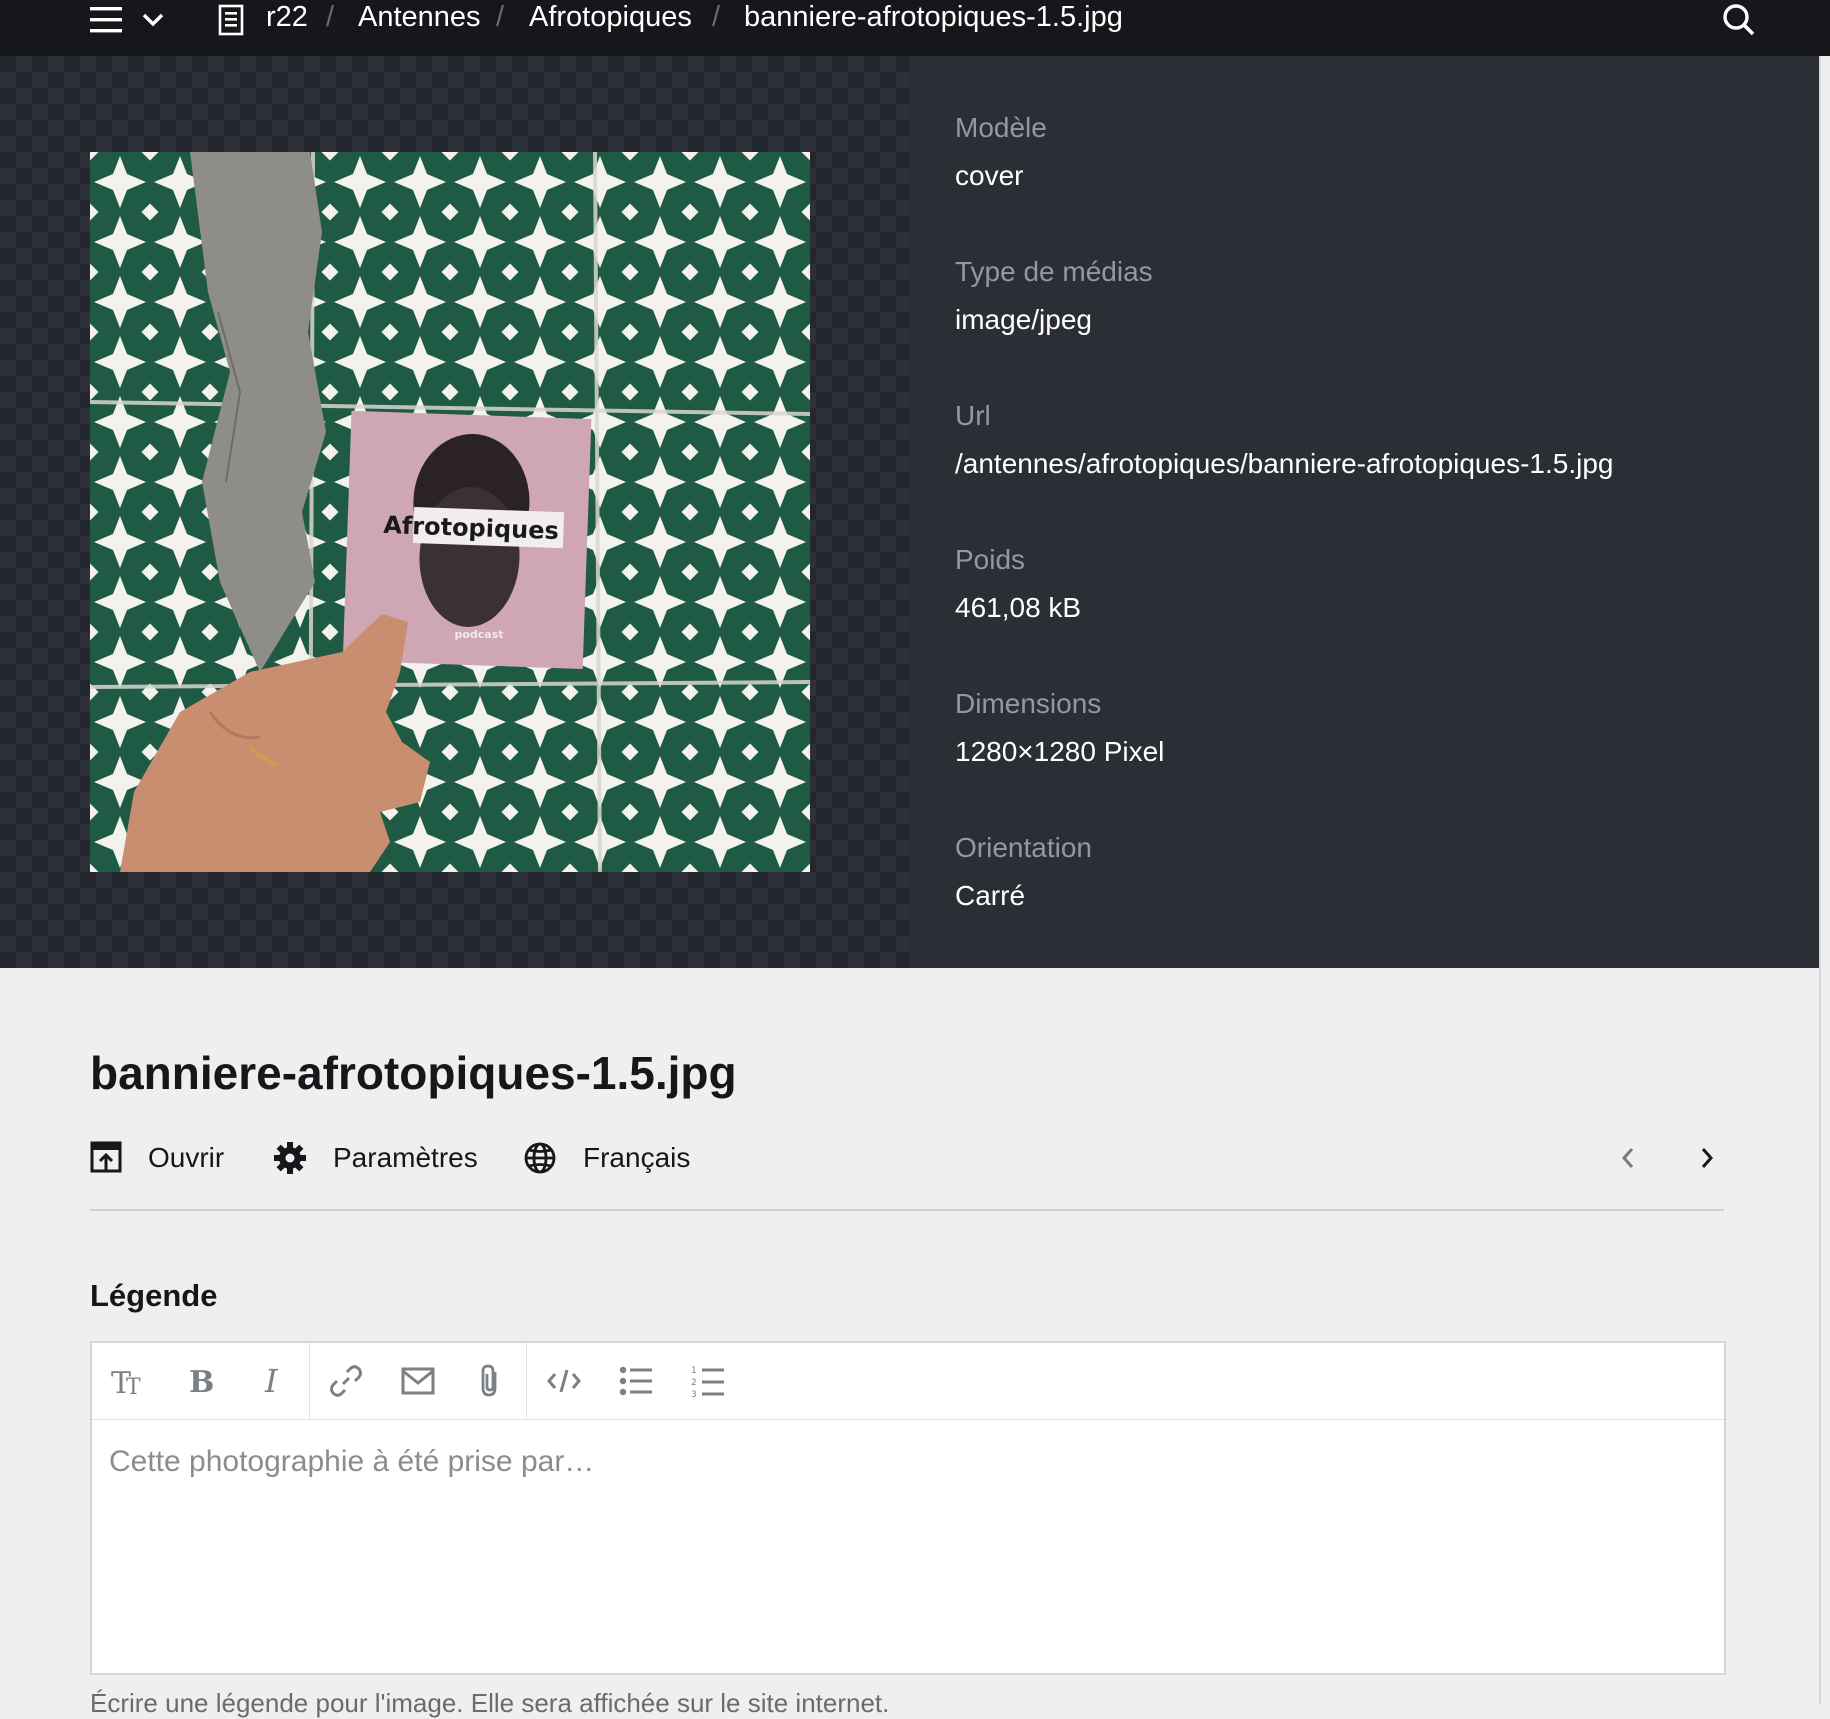 This screenshot has width=1830, height=1719. Describe the element at coordinates (106, 1157) in the screenshot. I see `open-icon` at that location.